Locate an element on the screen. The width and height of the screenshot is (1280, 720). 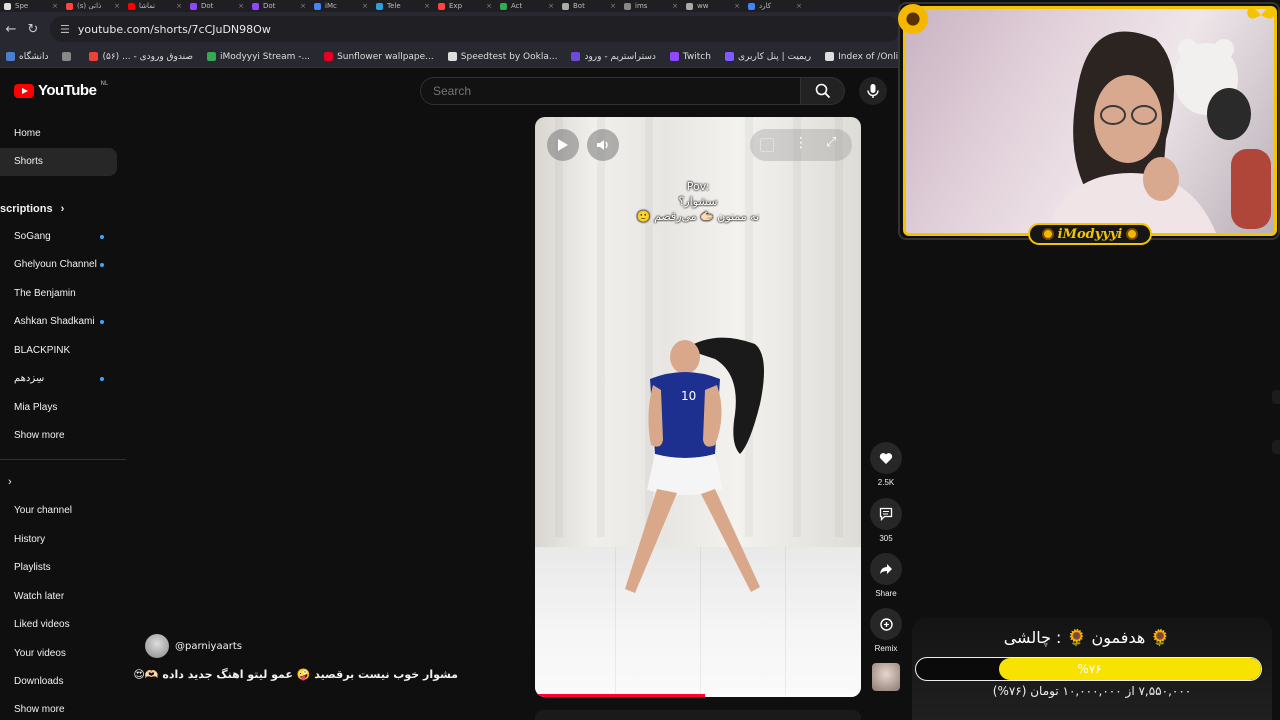
sidebar-you-item: Downloads is located at coordinates (38, 681).